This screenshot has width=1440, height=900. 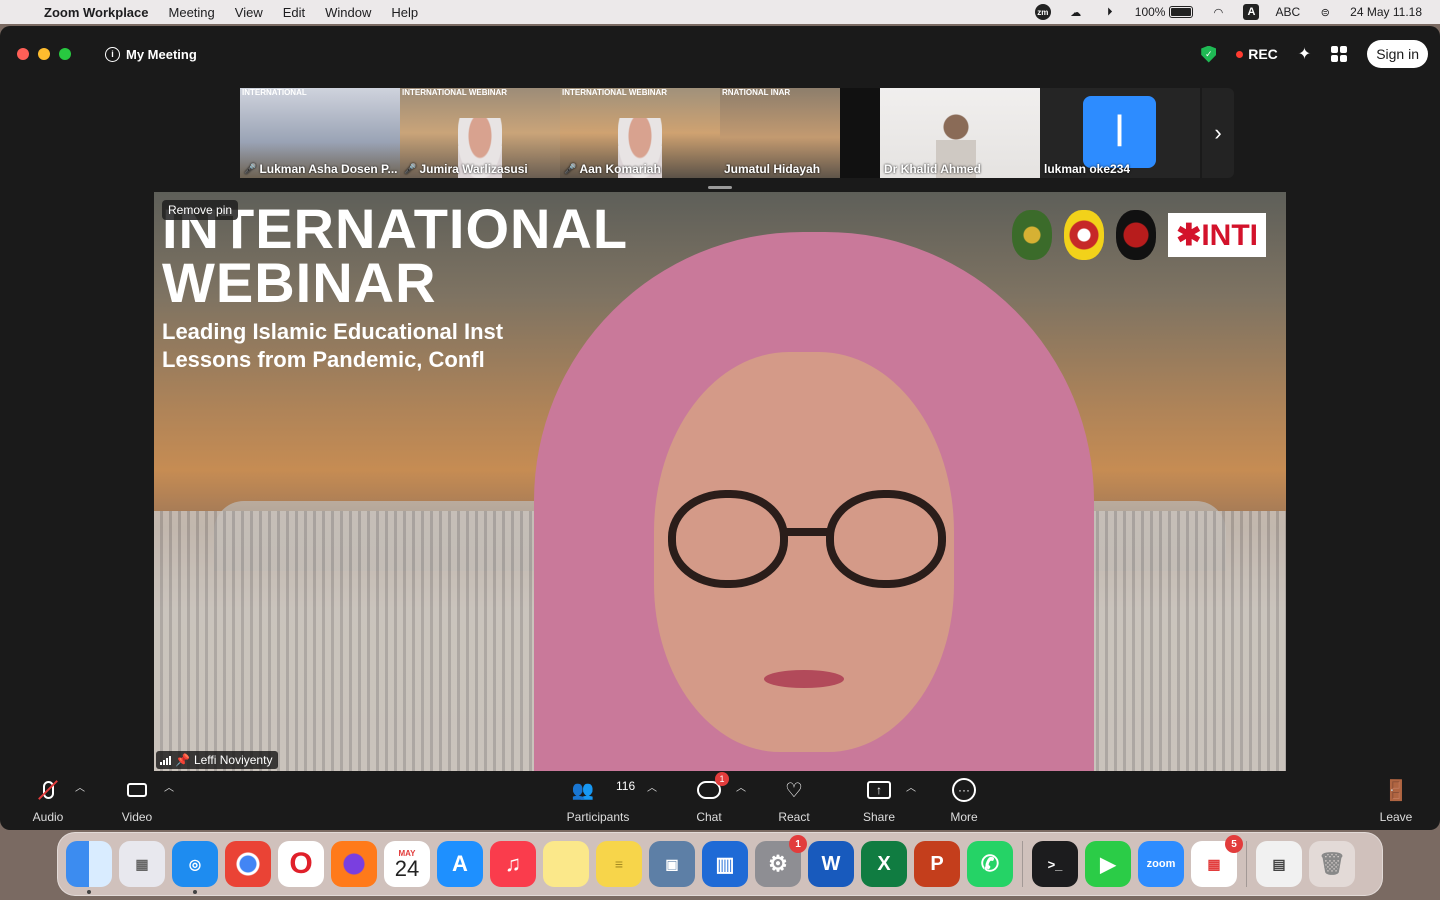 I want to click on participant-thumbnail: Dr Khalid Ahmed, so click(x=960, y=133).